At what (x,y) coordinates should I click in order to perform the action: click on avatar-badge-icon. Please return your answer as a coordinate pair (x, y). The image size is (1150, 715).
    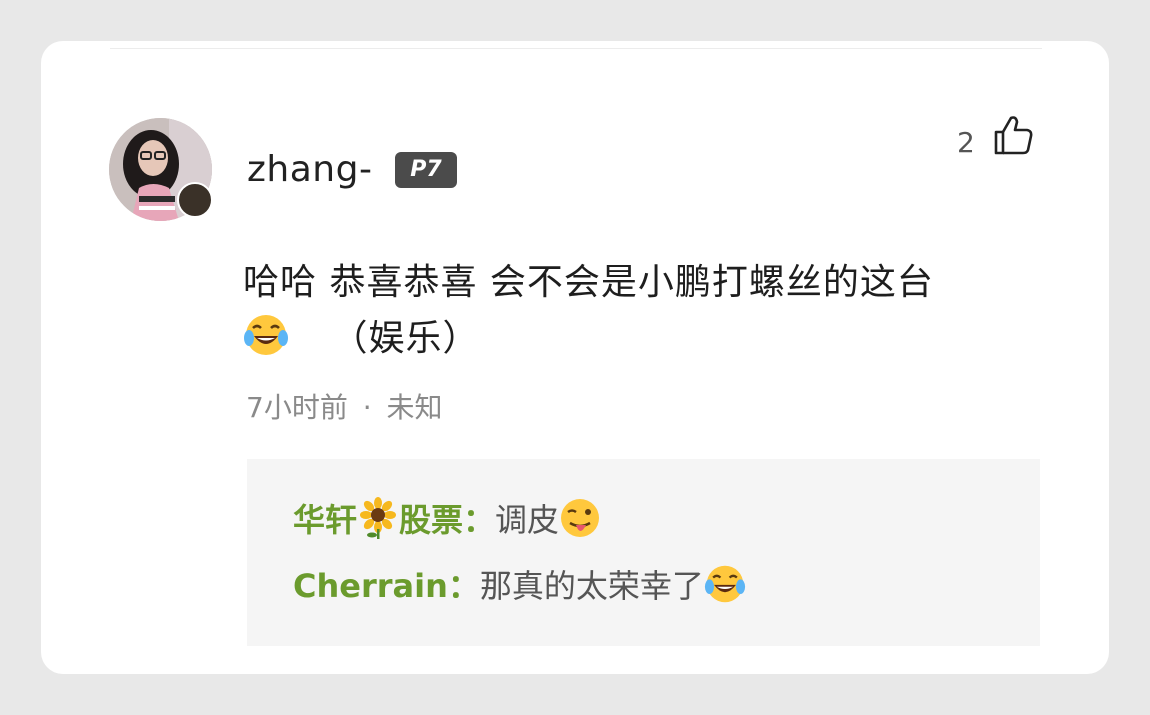
    Looking at the image, I should click on (195, 200).